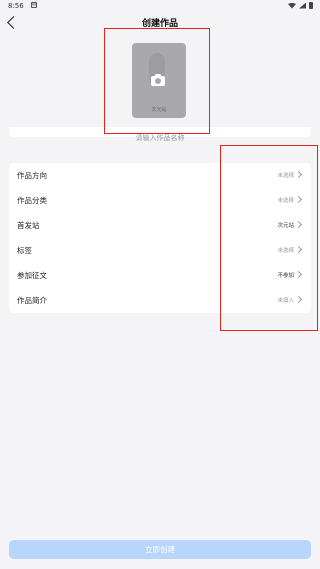  Describe the element at coordinates (32, 175) in the screenshot. I see `setting-label: 作品方向` at that location.